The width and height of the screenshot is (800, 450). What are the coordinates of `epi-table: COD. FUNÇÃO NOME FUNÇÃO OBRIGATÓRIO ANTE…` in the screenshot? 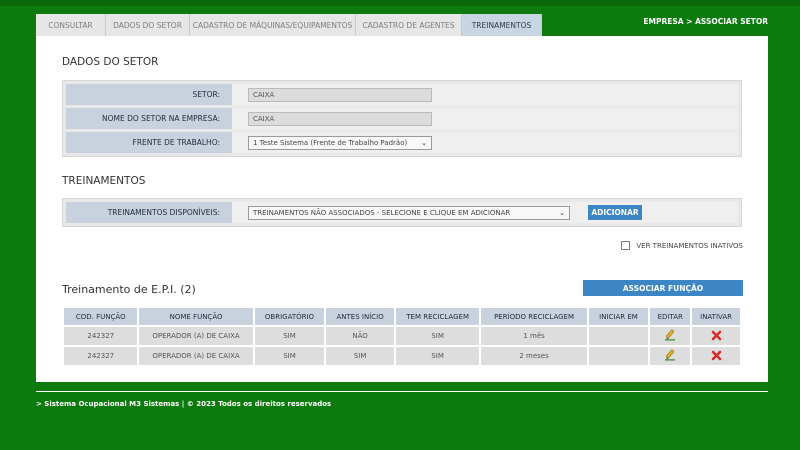 It's located at (402, 336).